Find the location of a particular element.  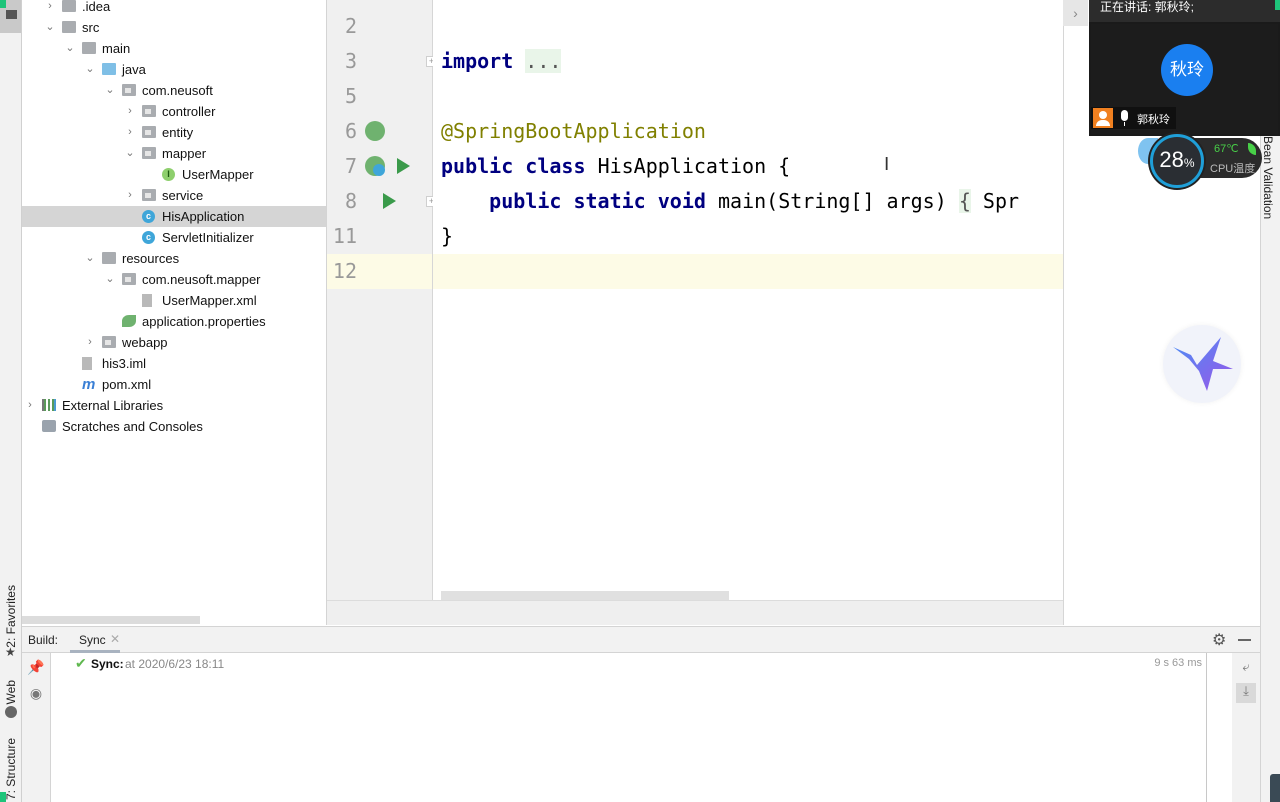

hummingbird-icon is located at coordinates (1203, 364).